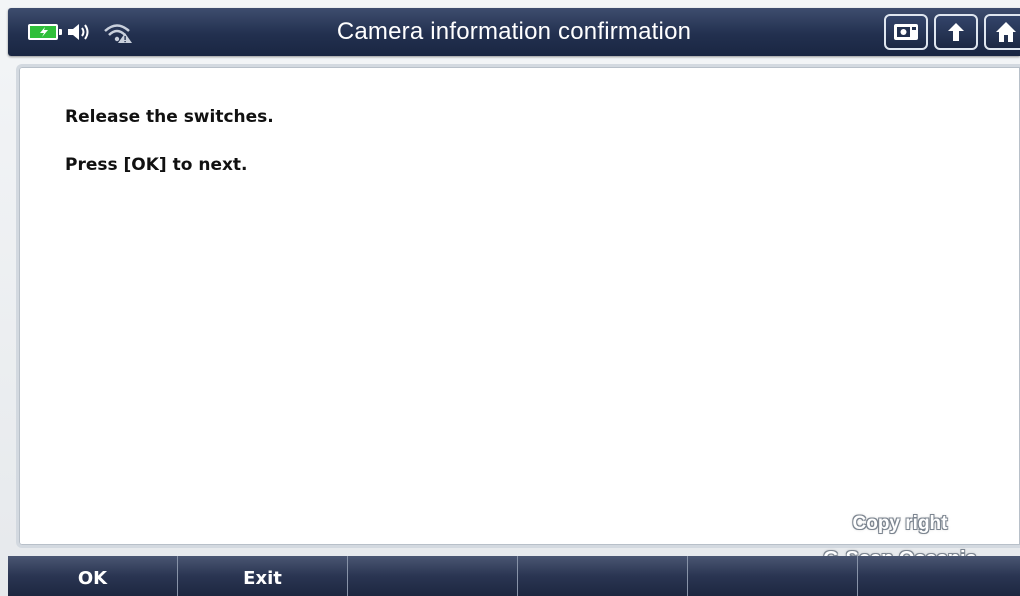 The width and height of the screenshot is (1020, 596). I want to click on function-bar: OK Exit, so click(514, 576).